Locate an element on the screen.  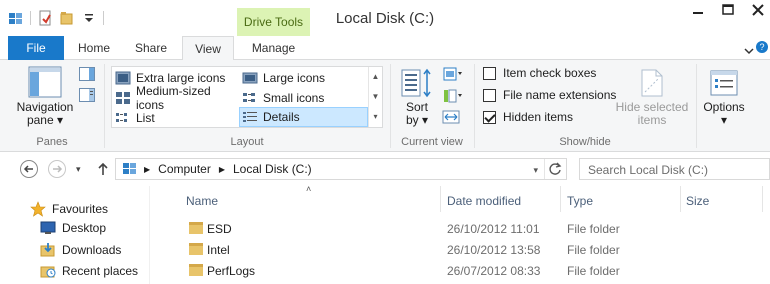
item-check-boxes-label: Item check boxes is located at coordinates (550, 73).